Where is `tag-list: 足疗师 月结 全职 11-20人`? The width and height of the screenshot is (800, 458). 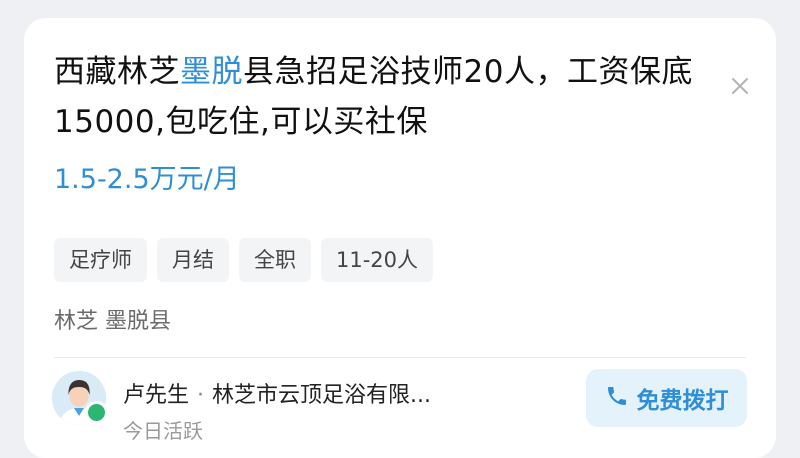
tag-list: 足疗师 月结 全职 11-20人 is located at coordinates (244, 260).